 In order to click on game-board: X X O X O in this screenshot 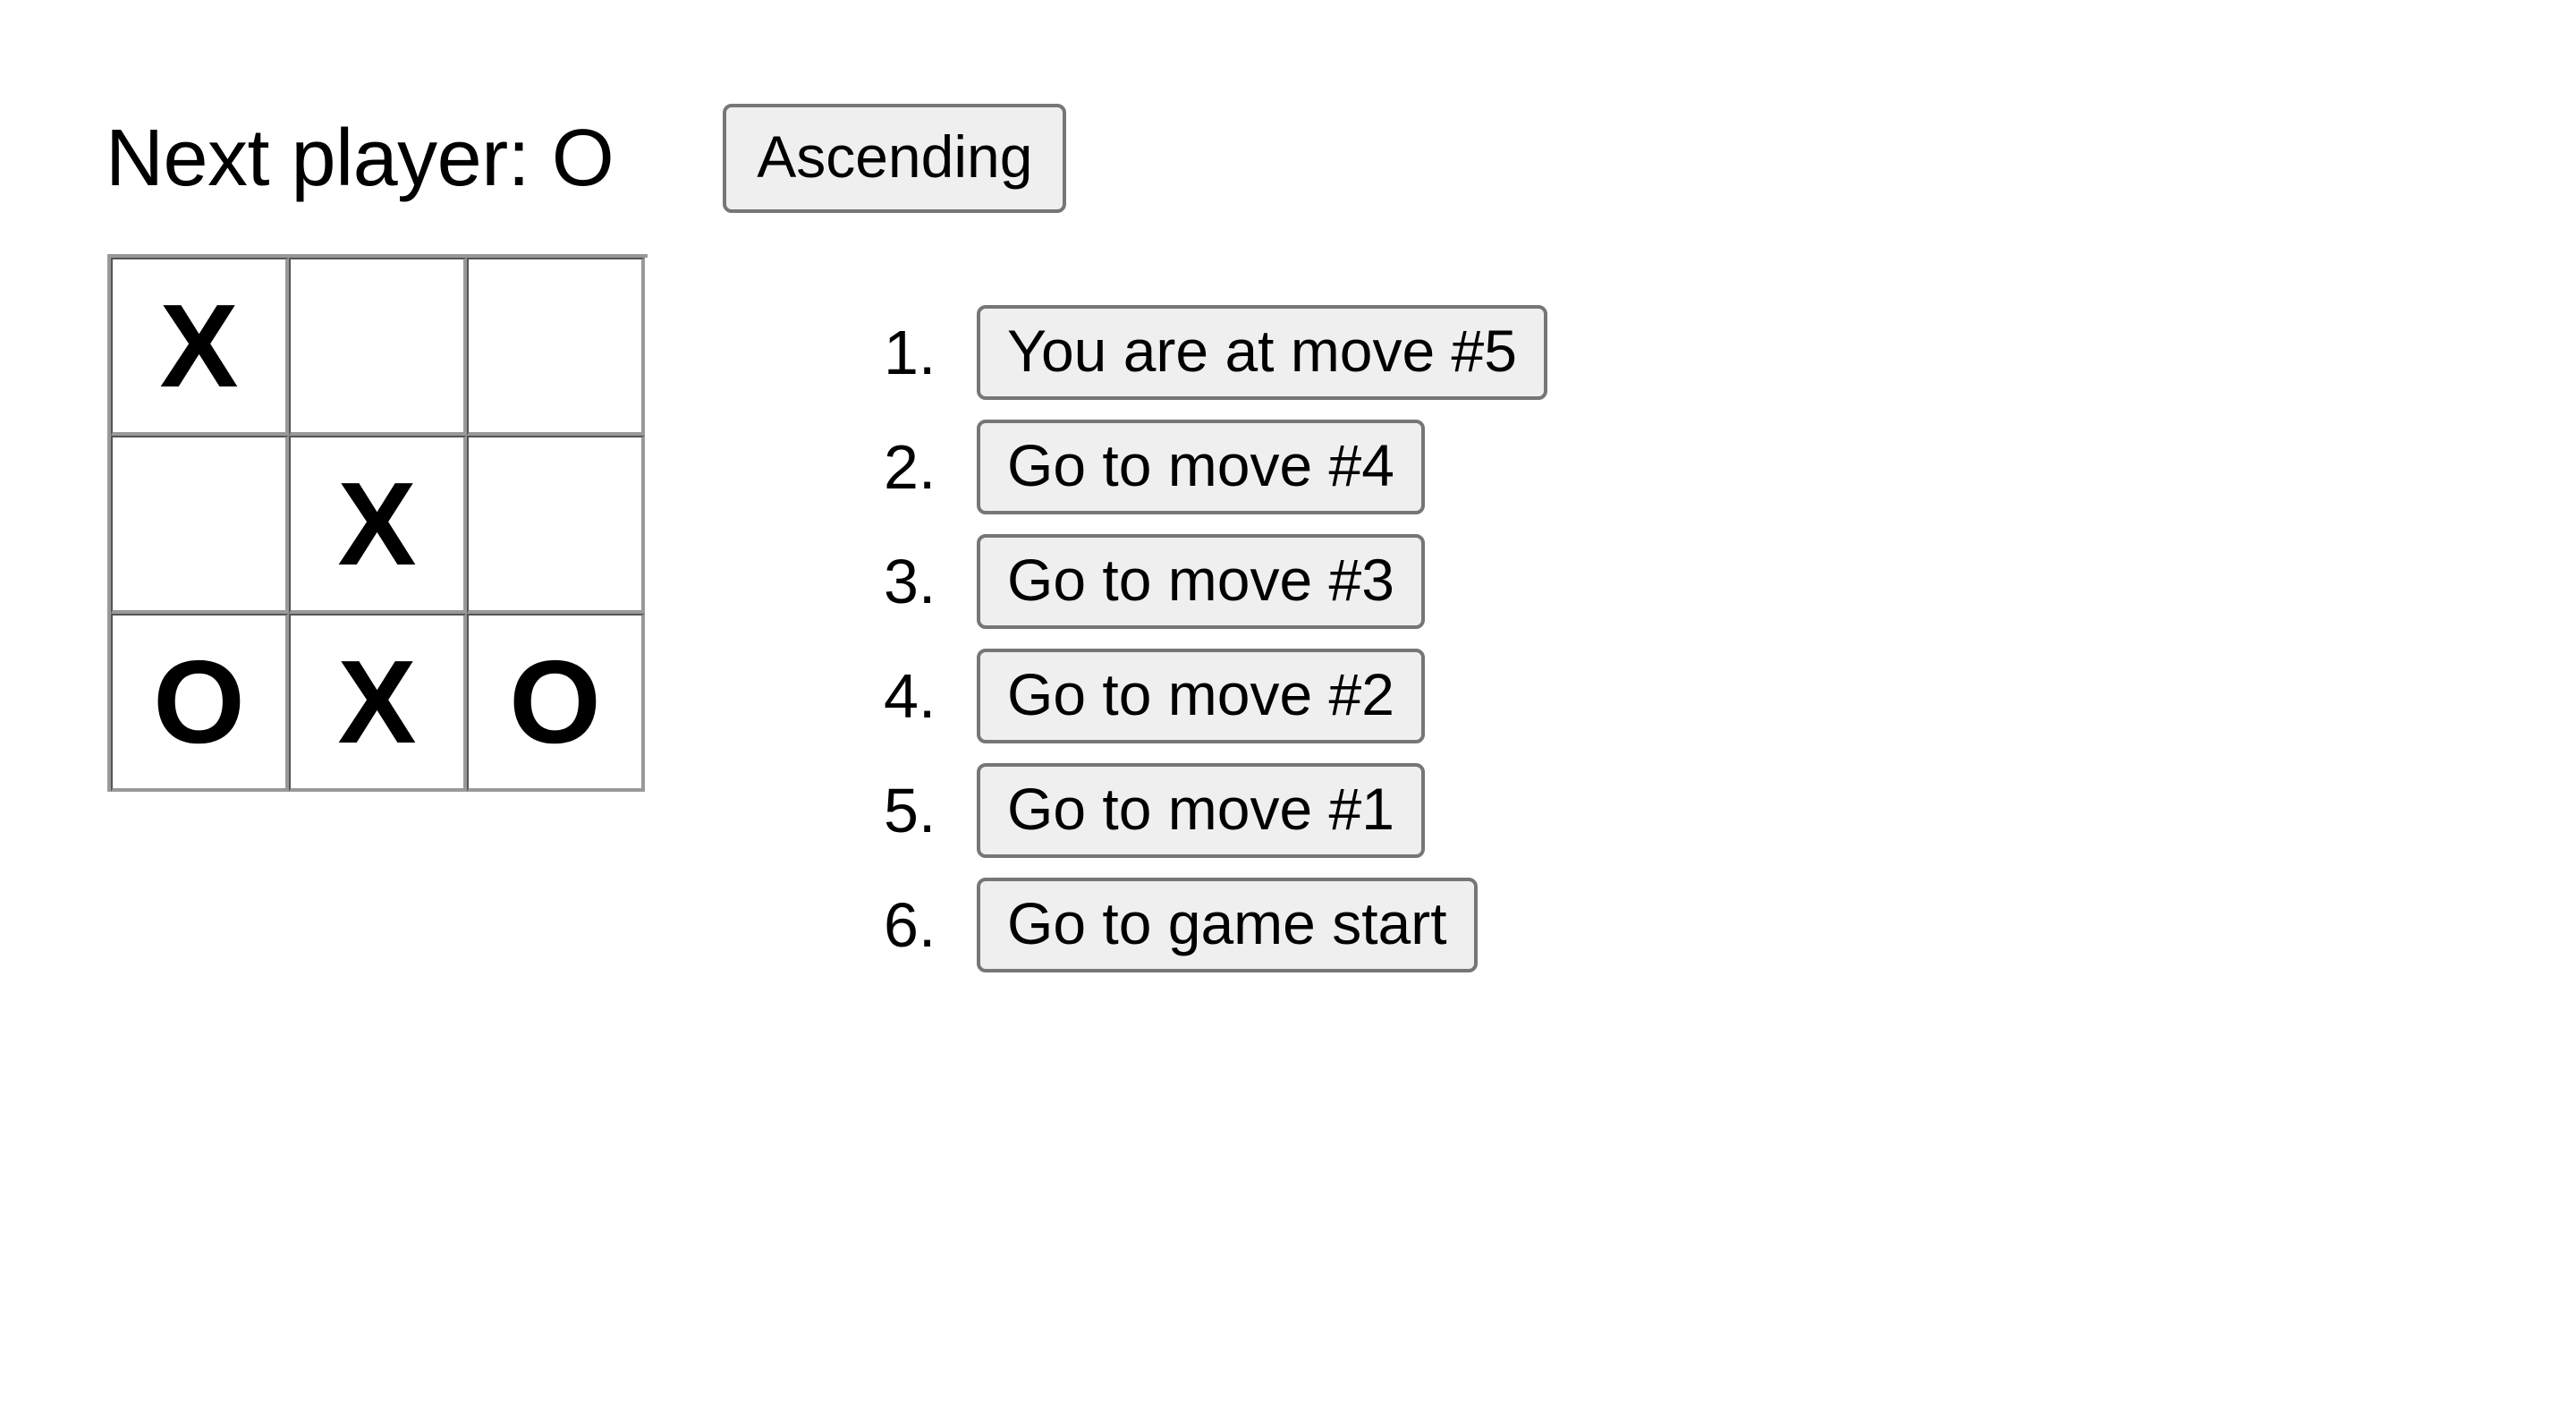, I will do `click(377, 523)`.